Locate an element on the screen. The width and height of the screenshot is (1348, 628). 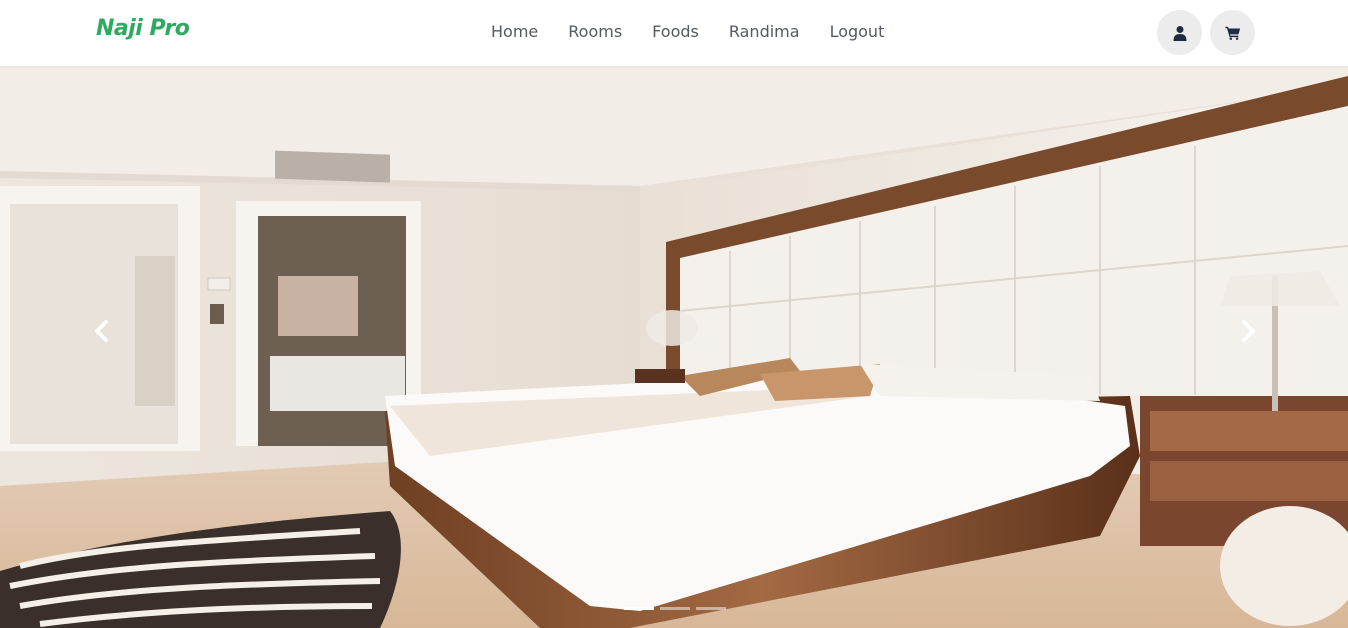
carousel-prev-button is located at coordinates (102, 331).